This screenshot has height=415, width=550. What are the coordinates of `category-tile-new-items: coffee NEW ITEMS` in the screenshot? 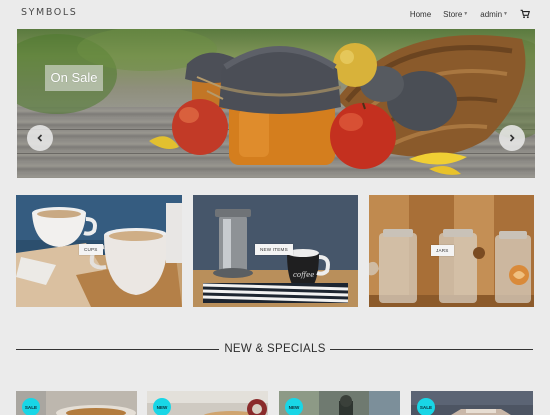 It's located at (275, 251).